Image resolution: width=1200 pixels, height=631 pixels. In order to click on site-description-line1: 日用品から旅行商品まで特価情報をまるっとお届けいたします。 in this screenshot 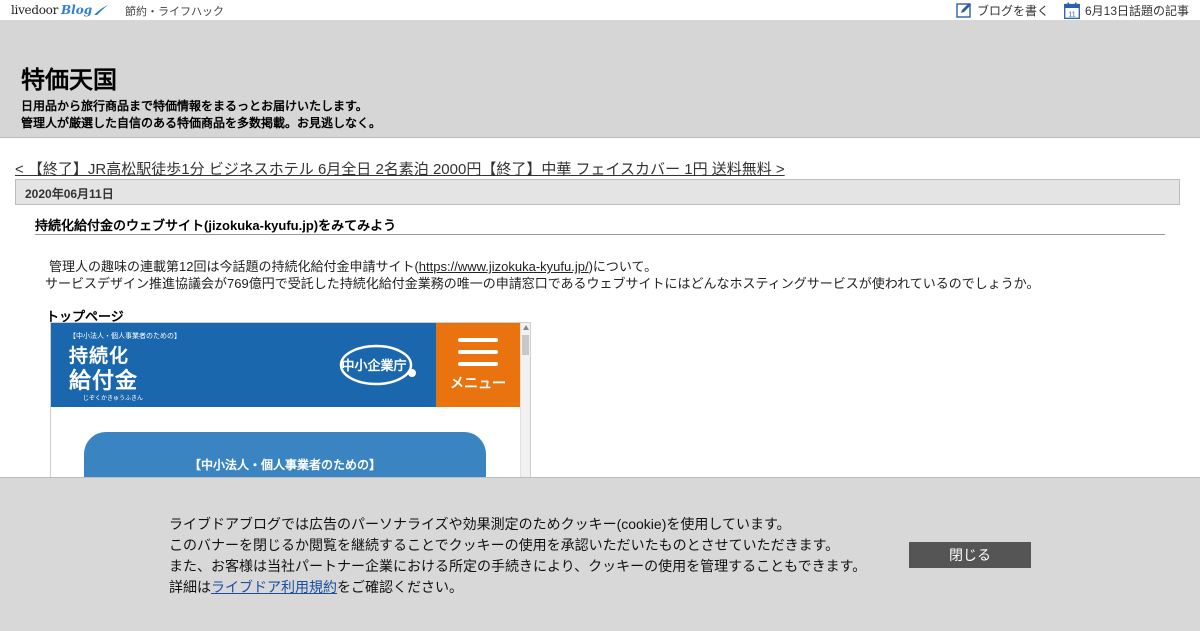, I will do `click(194, 106)`.